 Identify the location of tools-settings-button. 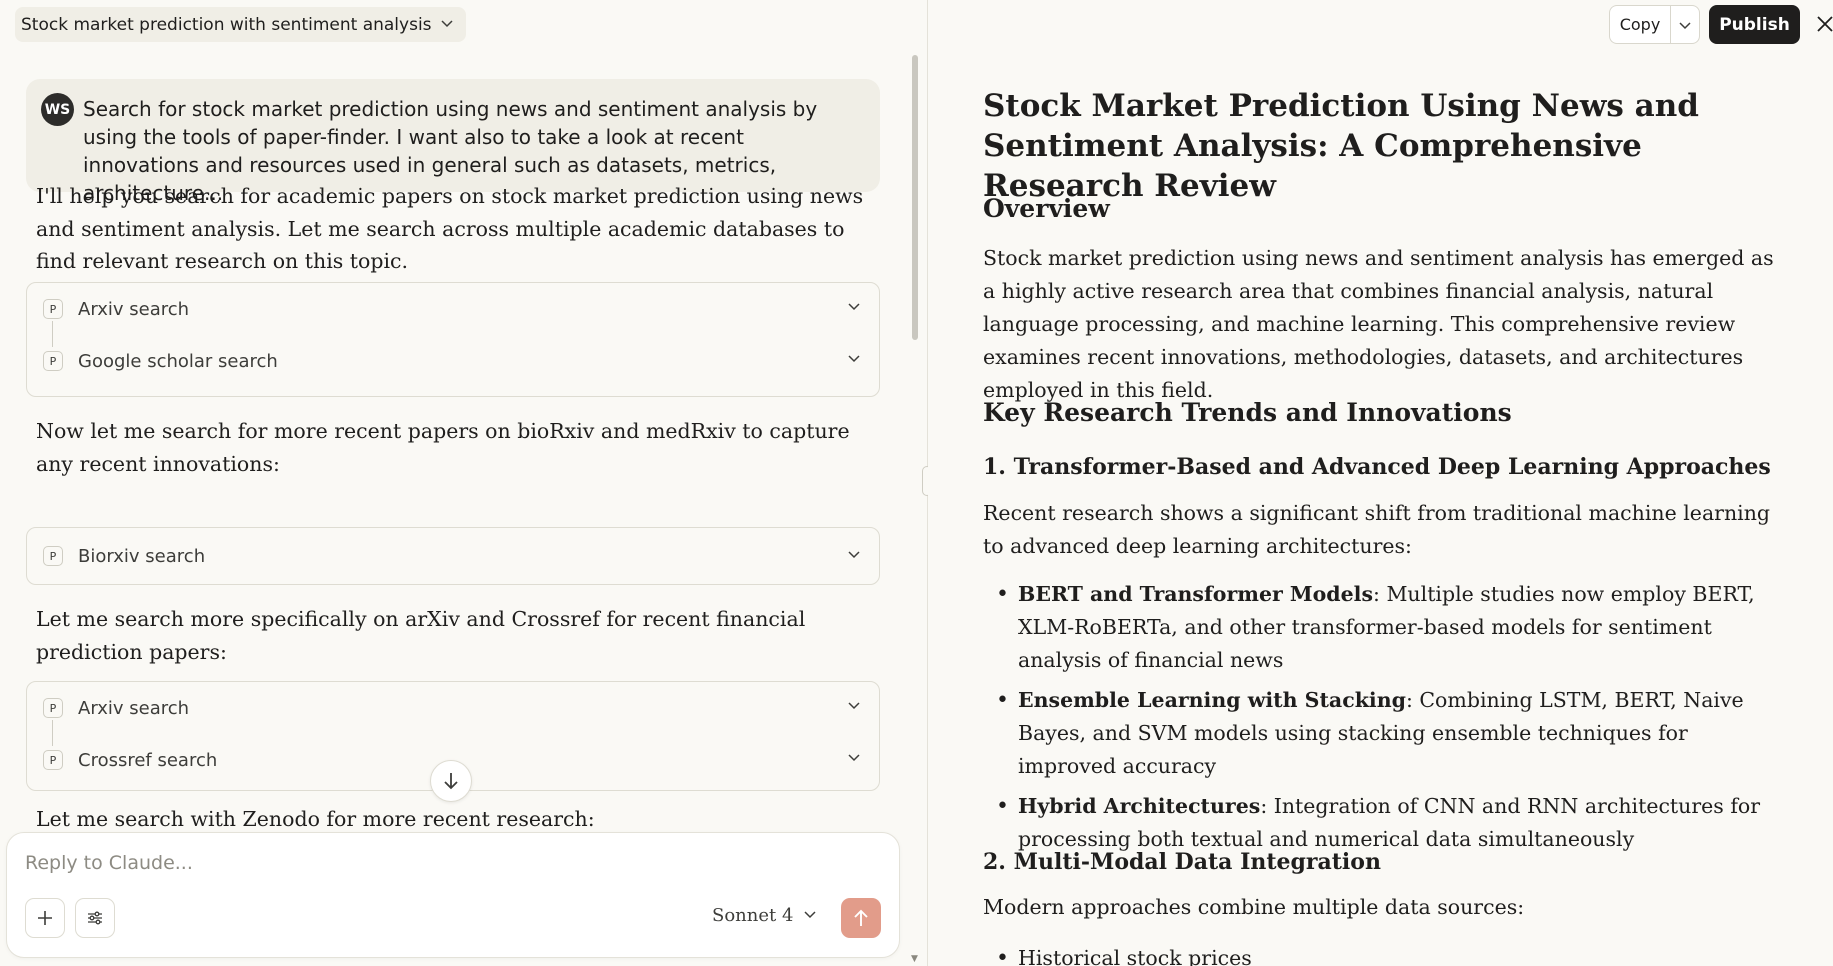
(95, 918).